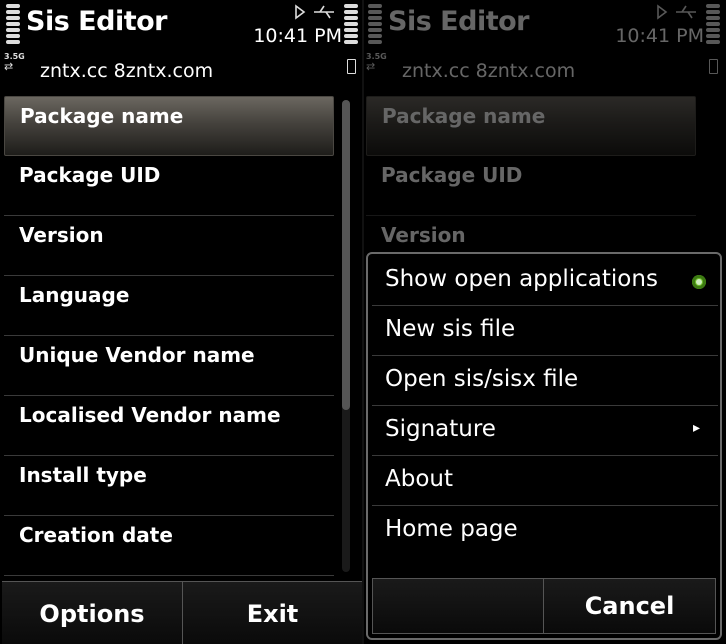 This screenshot has width=726, height=644. Describe the element at coordinates (458, 606) in the screenshot. I see `empty-softkey` at that location.